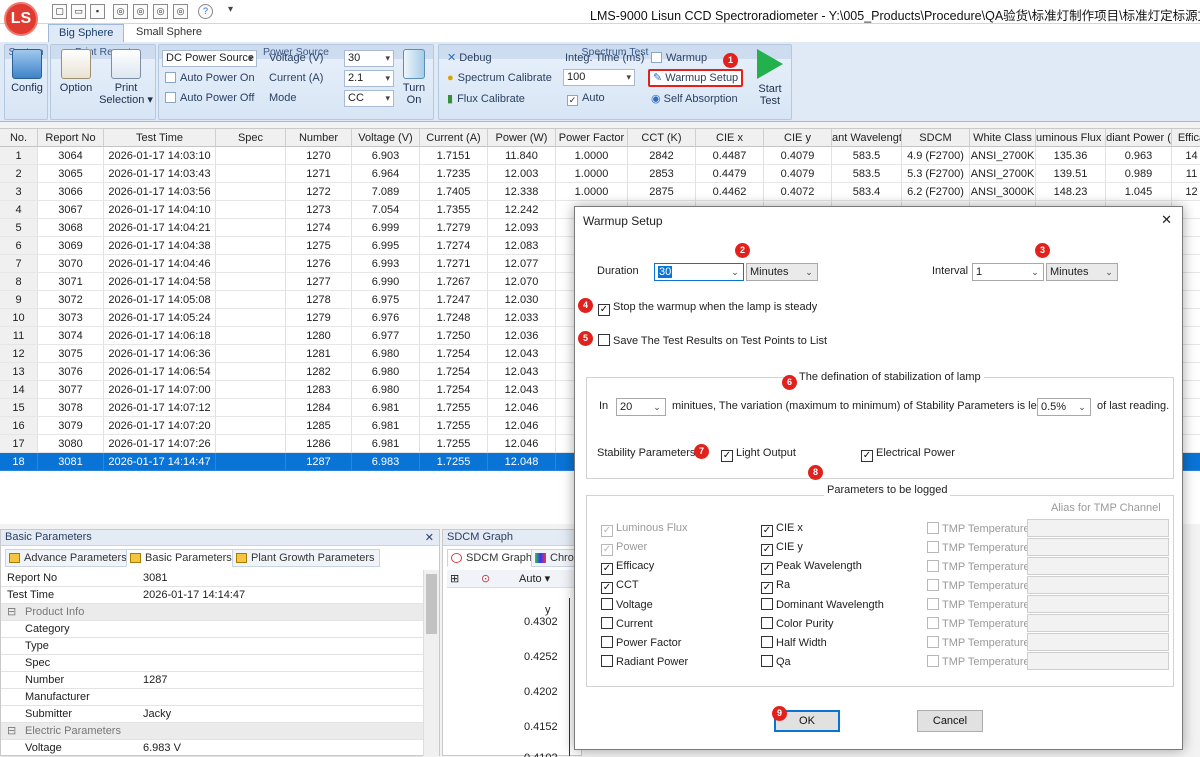  Describe the element at coordinates (782, 548) in the screenshot. I see `log-param-checkbox: ✓ CIE y` at that location.